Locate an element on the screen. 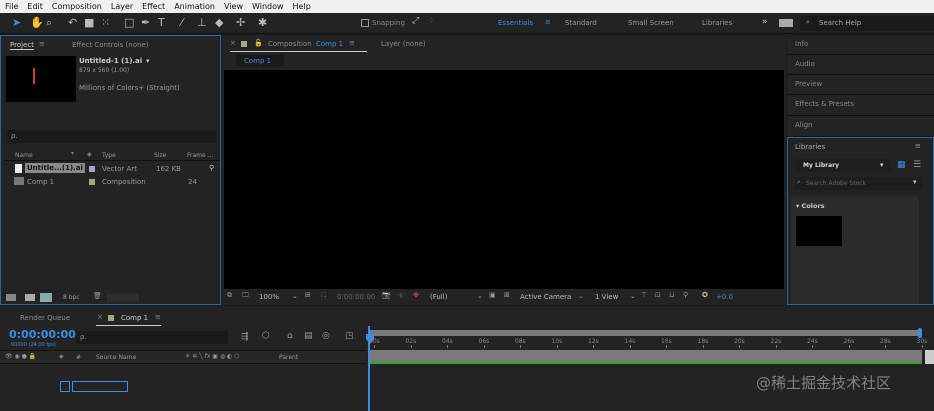 Image resolution: width=934 pixels, height=411 pixels. more-workspaces-icon: » is located at coordinates (765, 22).